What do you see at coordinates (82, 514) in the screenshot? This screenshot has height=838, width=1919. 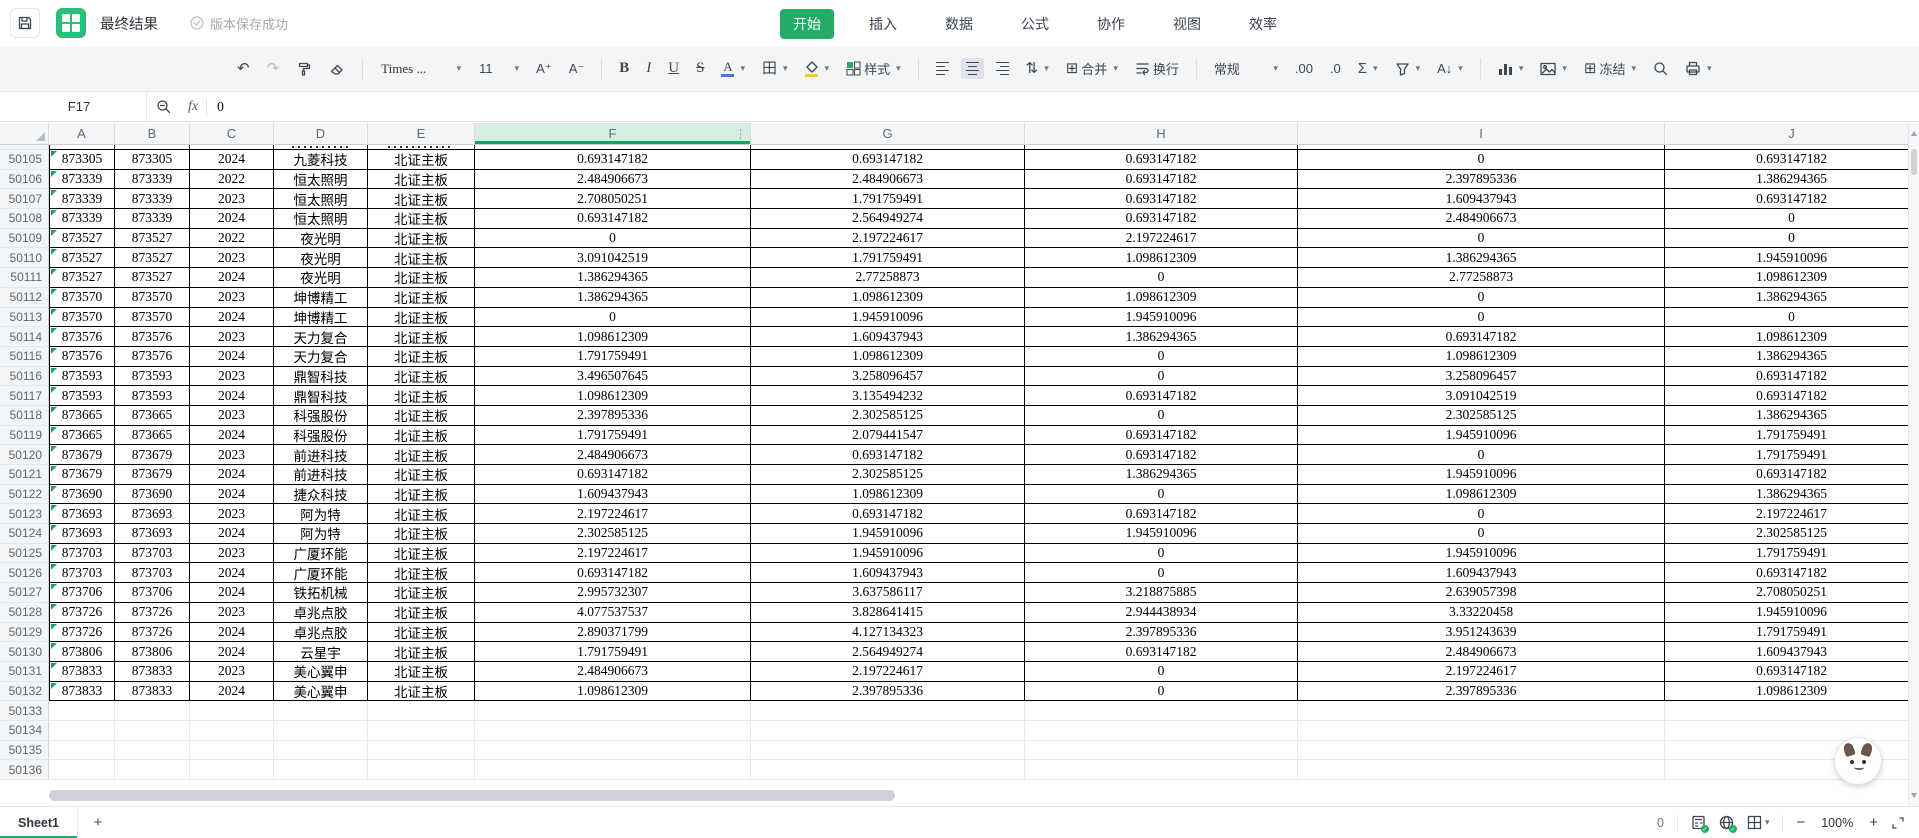 I see `cell-A50123: 873693` at bounding box center [82, 514].